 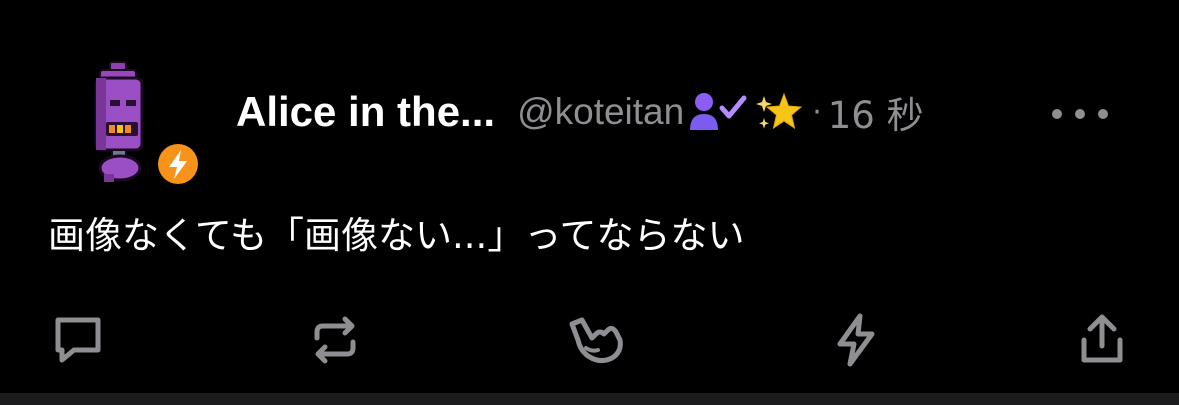 I want to click on more-dots-icon, so click(x=1080, y=114).